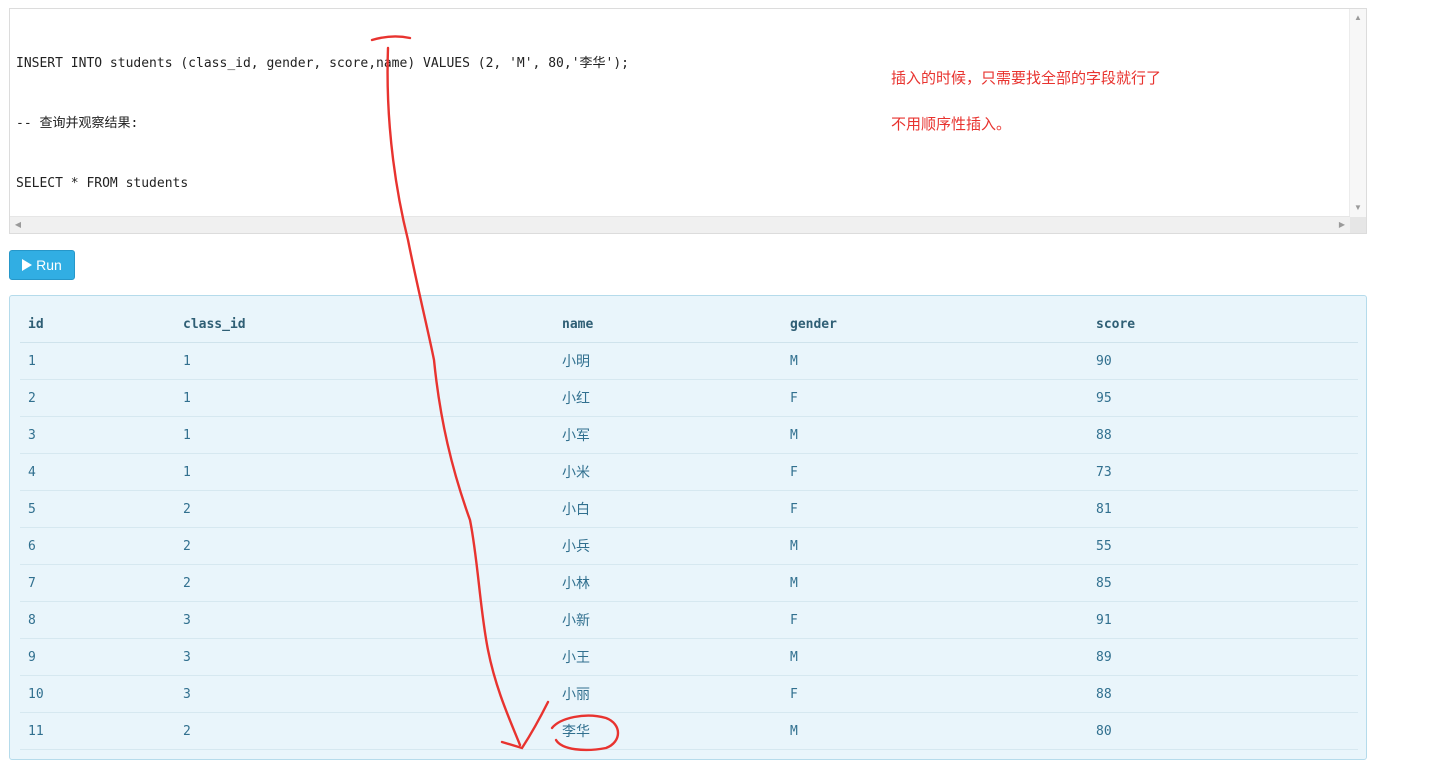 This screenshot has width=1448, height=768. I want to click on cell-score: 89, so click(1223, 657).